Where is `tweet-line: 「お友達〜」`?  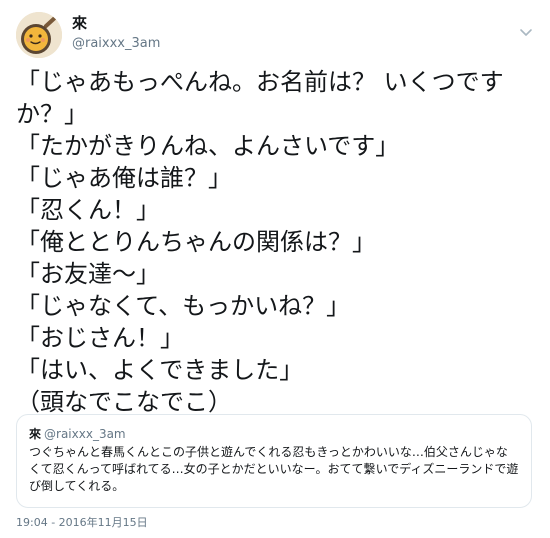
tweet-line: 「お友達〜」 is located at coordinates (88, 274).